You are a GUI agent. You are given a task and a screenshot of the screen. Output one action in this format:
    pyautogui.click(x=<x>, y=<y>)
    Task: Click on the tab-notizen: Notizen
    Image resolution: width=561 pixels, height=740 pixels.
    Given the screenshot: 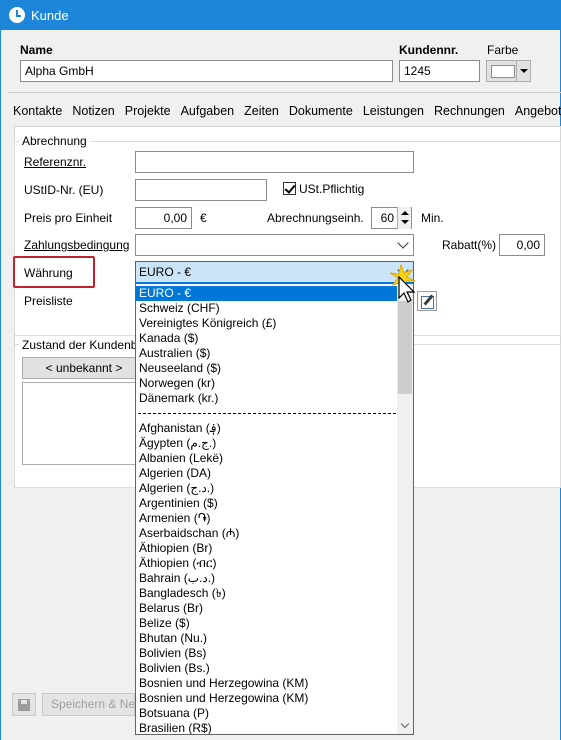 What is the action you would take?
    pyautogui.click(x=93, y=113)
    